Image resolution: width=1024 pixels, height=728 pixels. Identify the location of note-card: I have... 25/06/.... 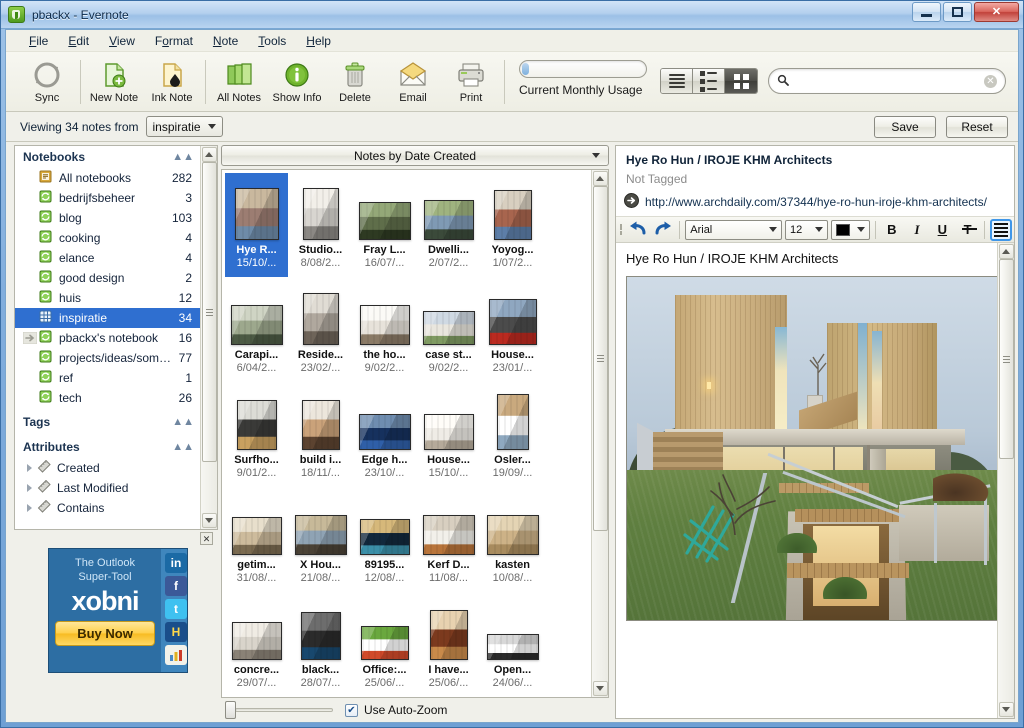
(448, 645).